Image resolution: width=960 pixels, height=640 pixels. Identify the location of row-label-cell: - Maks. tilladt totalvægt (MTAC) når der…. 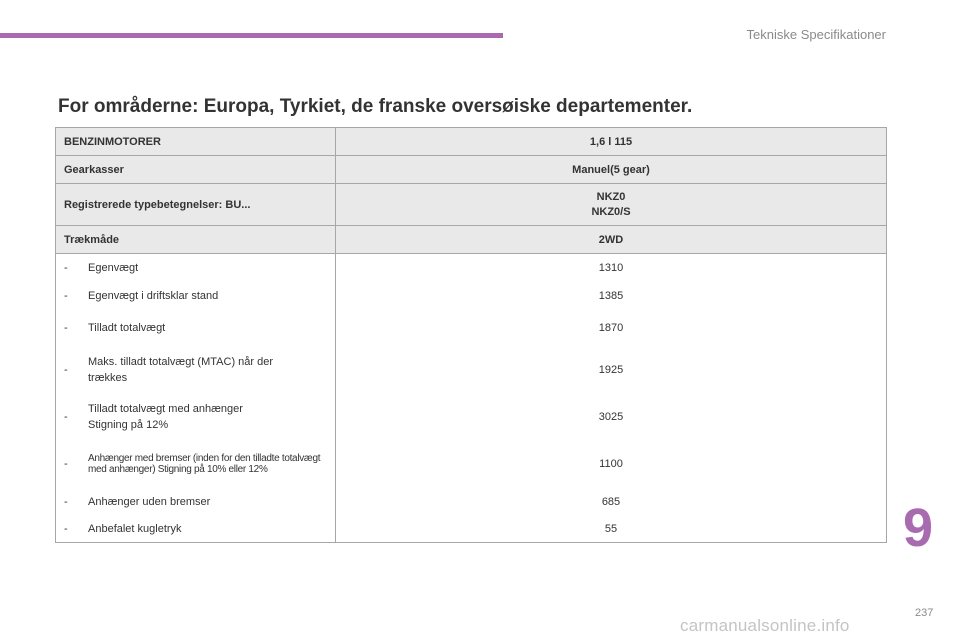
(196, 370).